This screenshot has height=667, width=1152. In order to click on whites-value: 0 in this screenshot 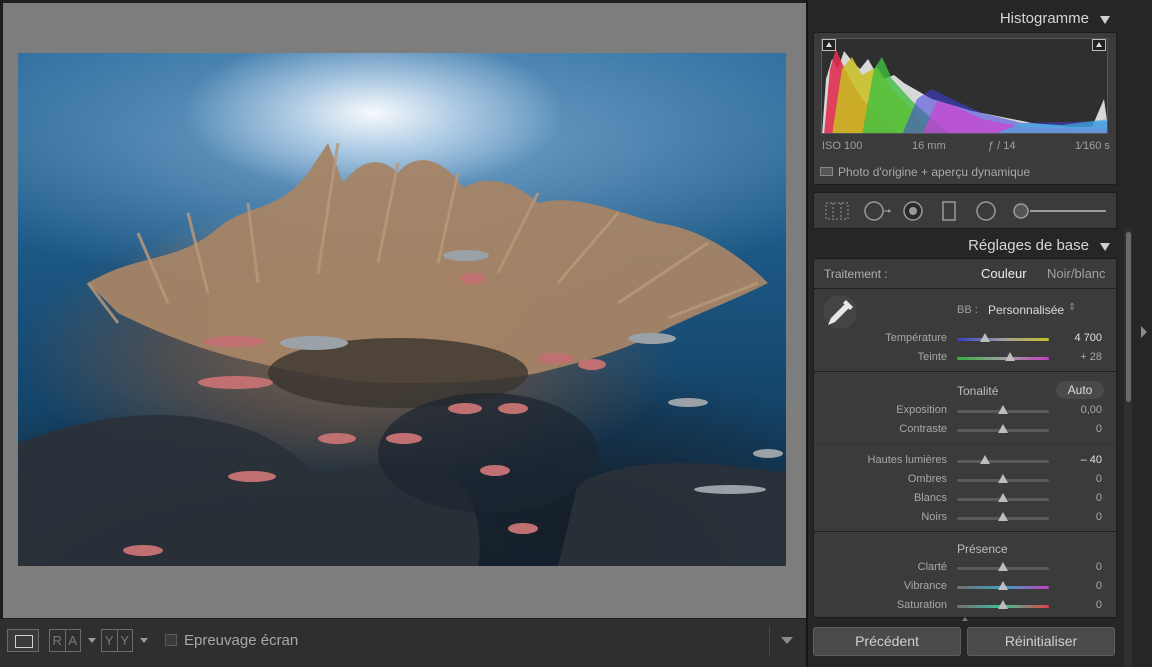, I will do `click(1082, 498)`.